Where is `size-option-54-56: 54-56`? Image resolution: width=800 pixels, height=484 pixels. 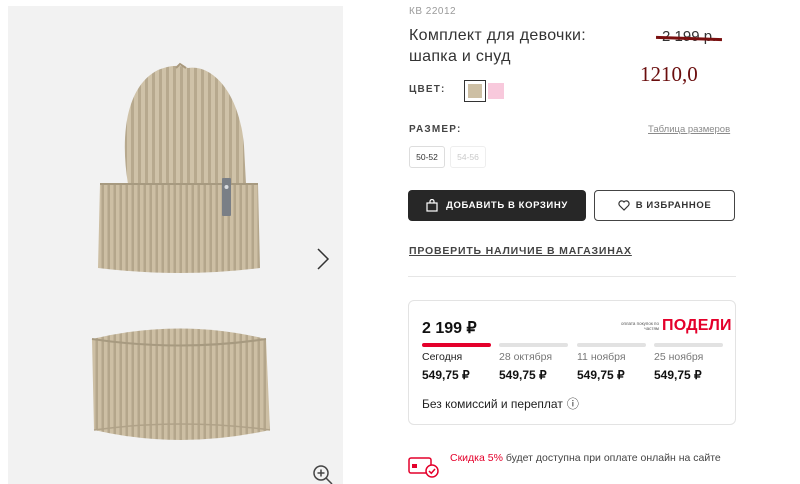
size-option-54-56: 54-56 is located at coordinates (468, 157).